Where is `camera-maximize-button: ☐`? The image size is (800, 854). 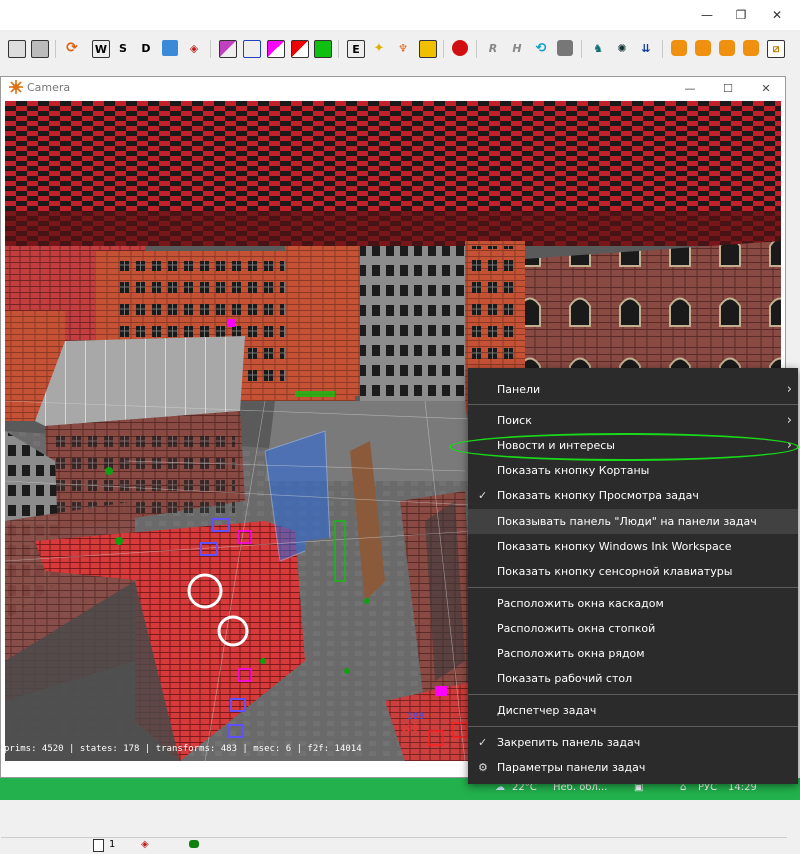
camera-maximize-button: ☐ is located at coordinates (728, 88).